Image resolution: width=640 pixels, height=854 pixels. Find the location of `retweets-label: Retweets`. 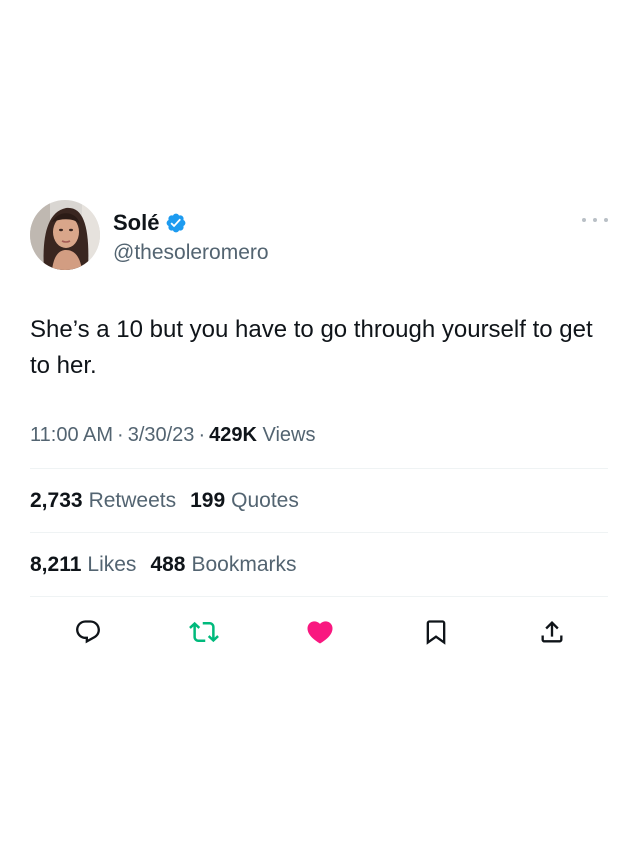

retweets-label: Retweets is located at coordinates (132, 500).